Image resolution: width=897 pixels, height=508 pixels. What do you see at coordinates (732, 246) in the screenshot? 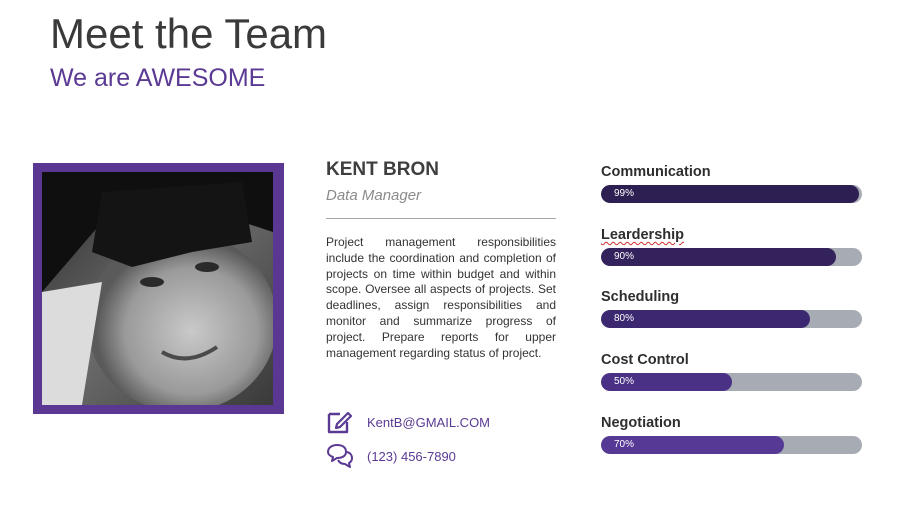
I see `skill-item: Leardership 90%` at bounding box center [732, 246].